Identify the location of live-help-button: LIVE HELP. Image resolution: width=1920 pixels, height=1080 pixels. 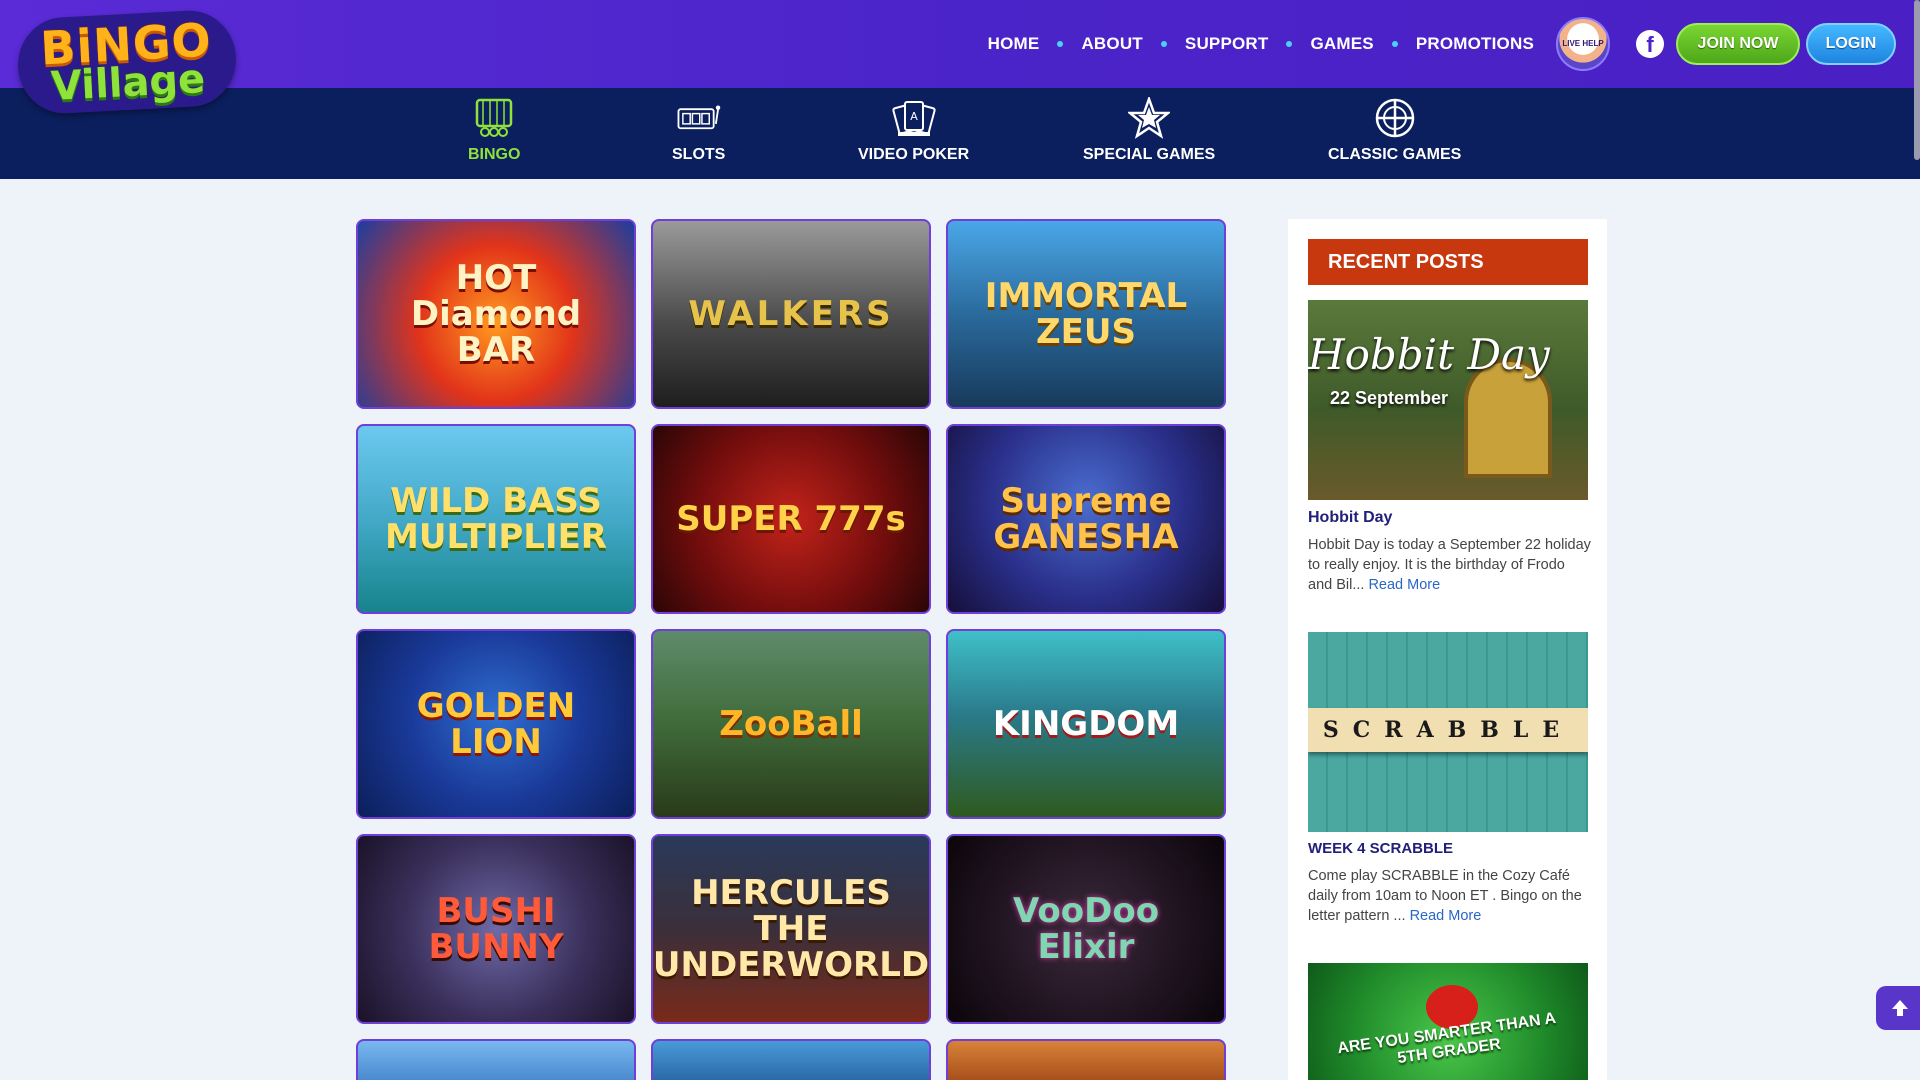
(1583, 44).